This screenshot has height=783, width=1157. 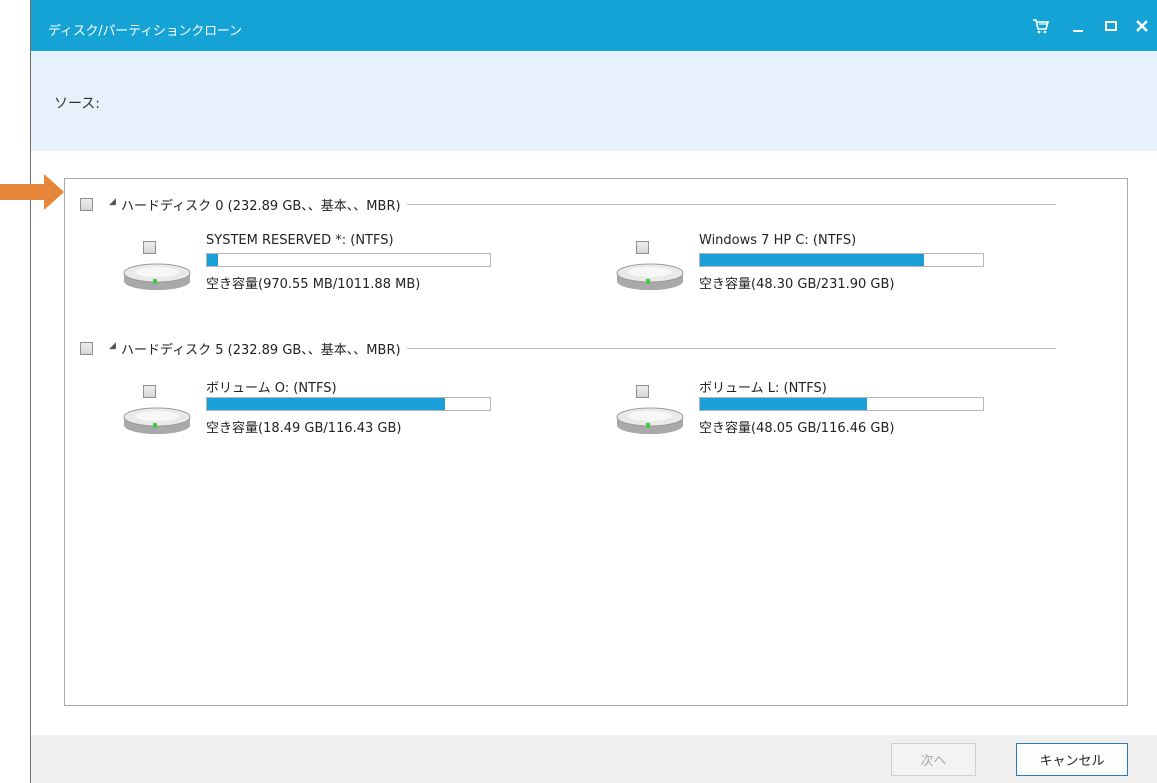 I want to click on cancel-button: キャンセル, so click(x=1072, y=759).